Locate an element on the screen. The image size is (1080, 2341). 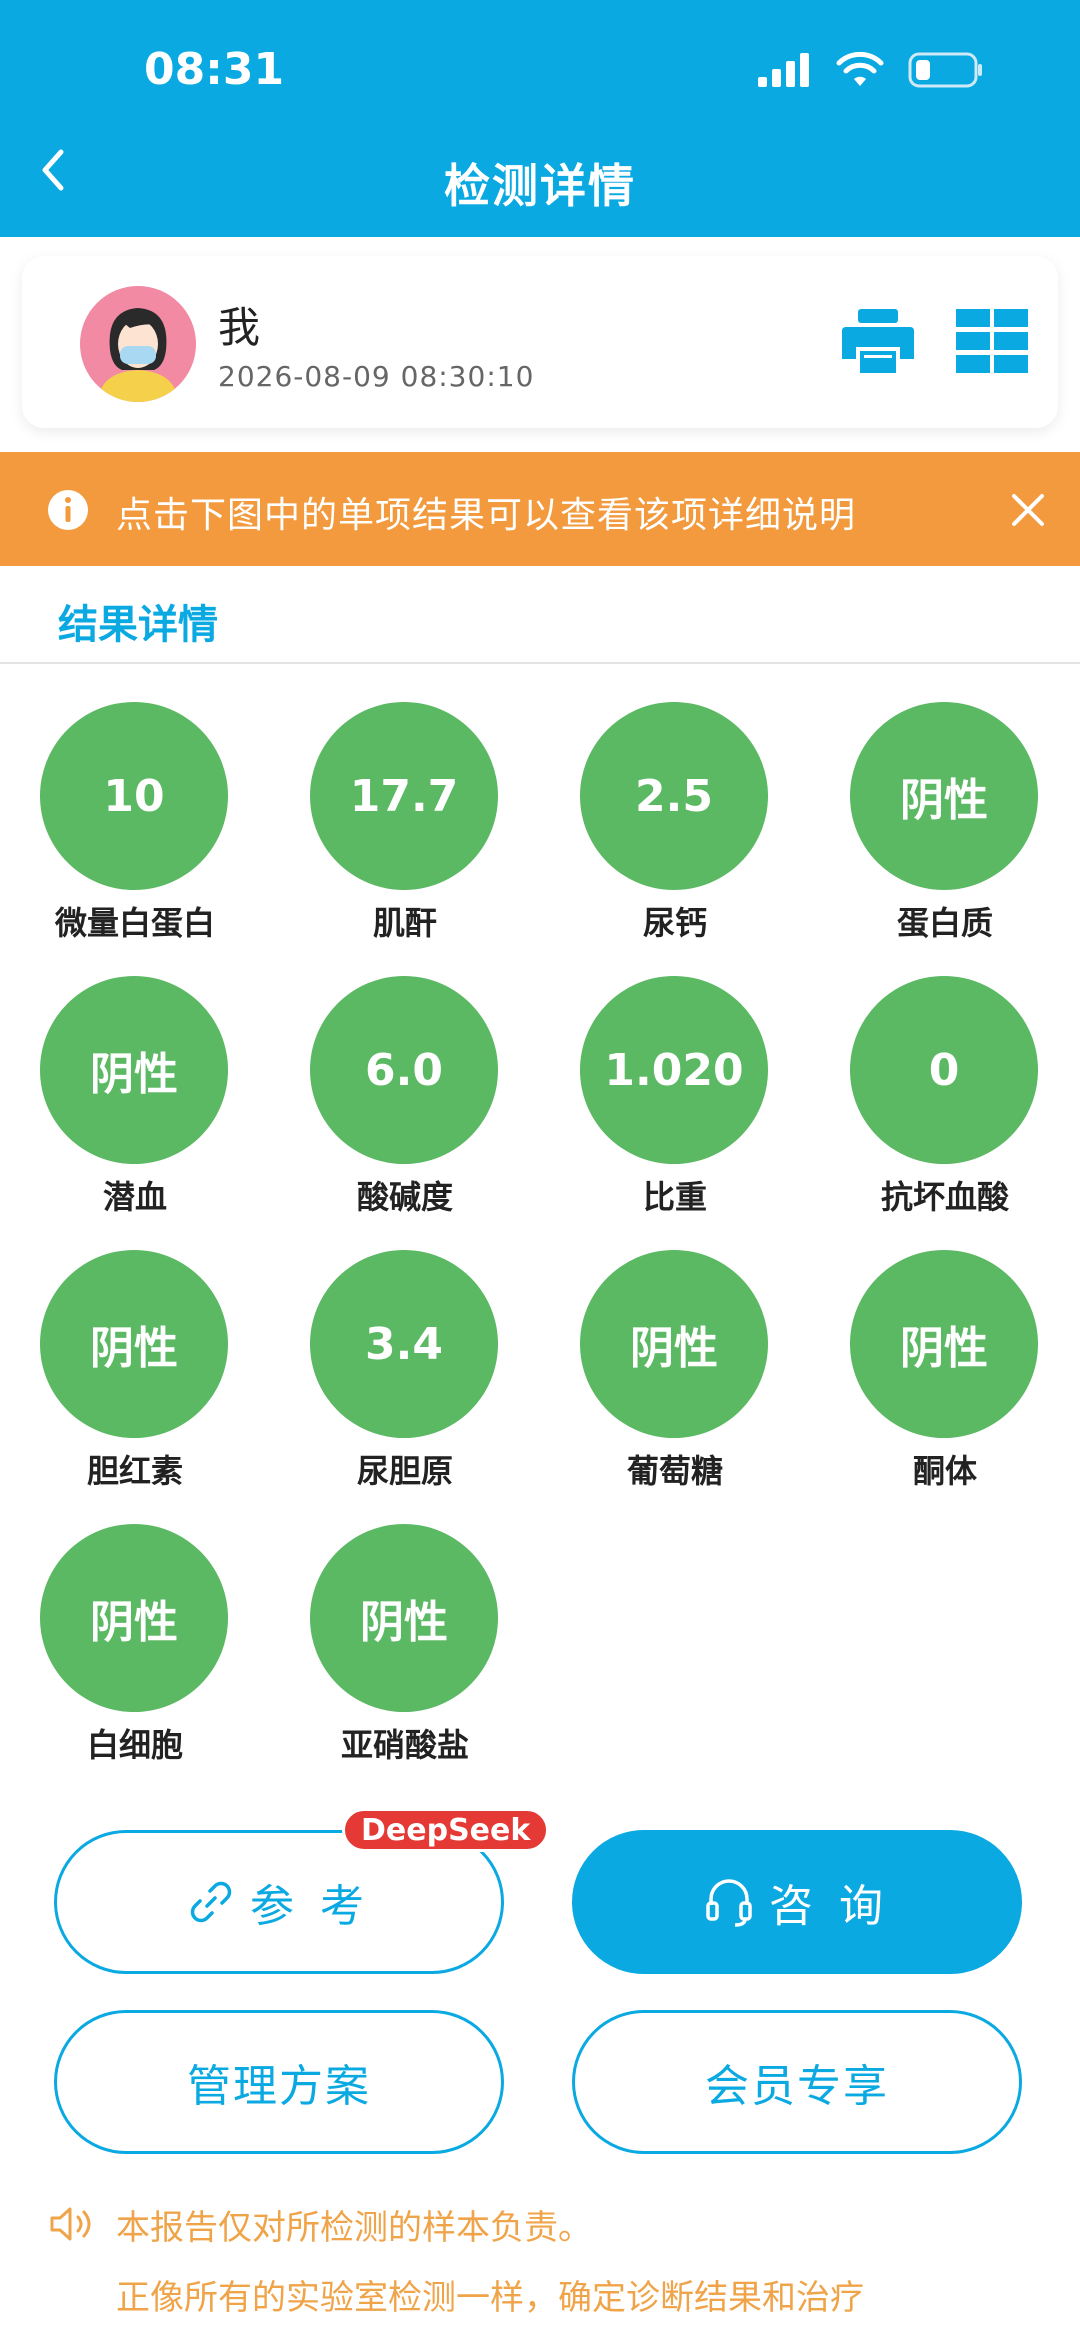
result-item: 阴性 潜血 is located at coordinates (135, 1104).